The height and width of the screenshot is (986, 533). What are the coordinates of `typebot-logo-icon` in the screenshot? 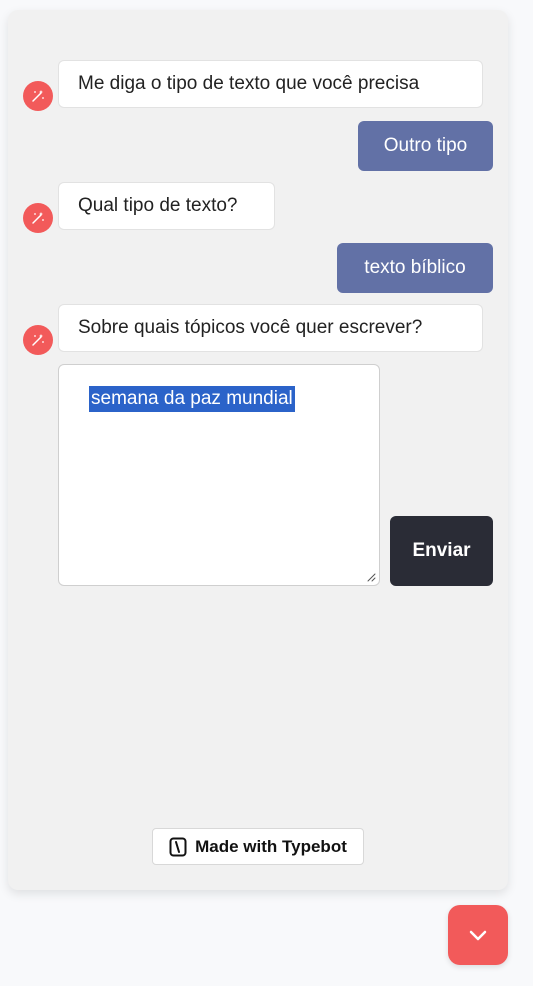 It's located at (178, 846).